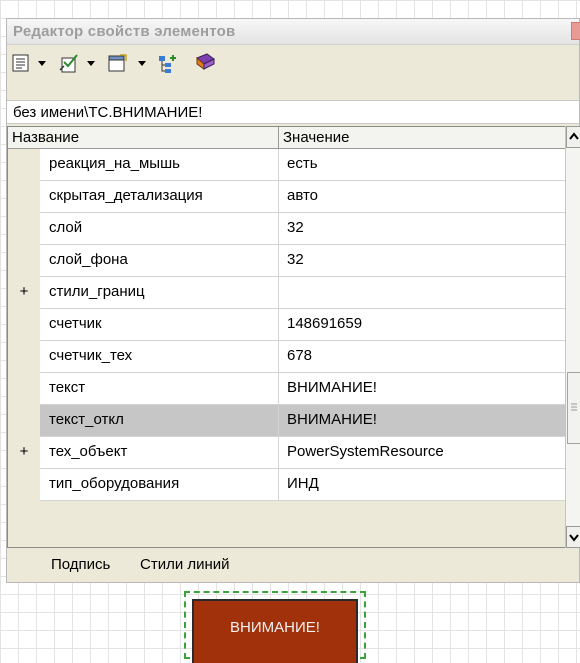 The height and width of the screenshot is (663, 580). I want to click on property-row: реакция_на_мышь есть, so click(287, 165).